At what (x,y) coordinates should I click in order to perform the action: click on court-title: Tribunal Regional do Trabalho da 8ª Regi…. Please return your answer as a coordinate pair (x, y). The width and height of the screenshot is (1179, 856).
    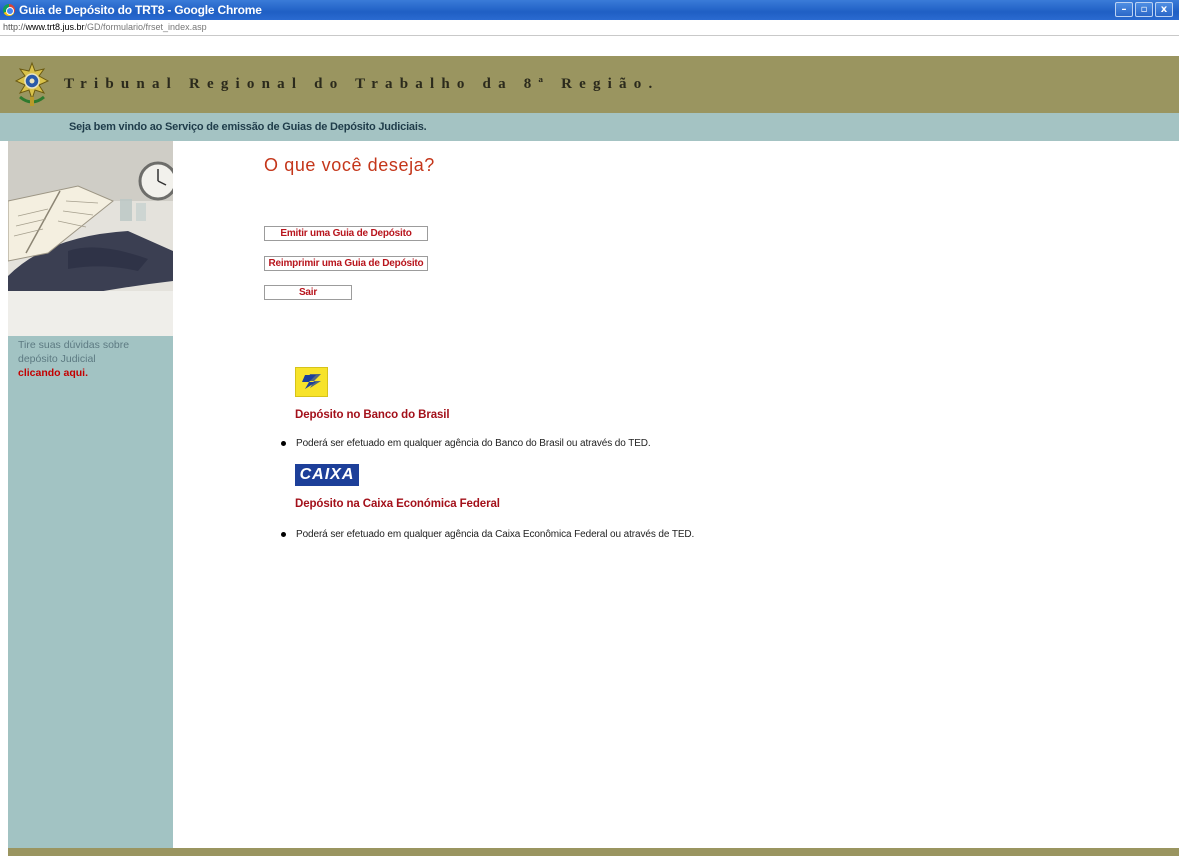
    Looking at the image, I should click on (362, 84).